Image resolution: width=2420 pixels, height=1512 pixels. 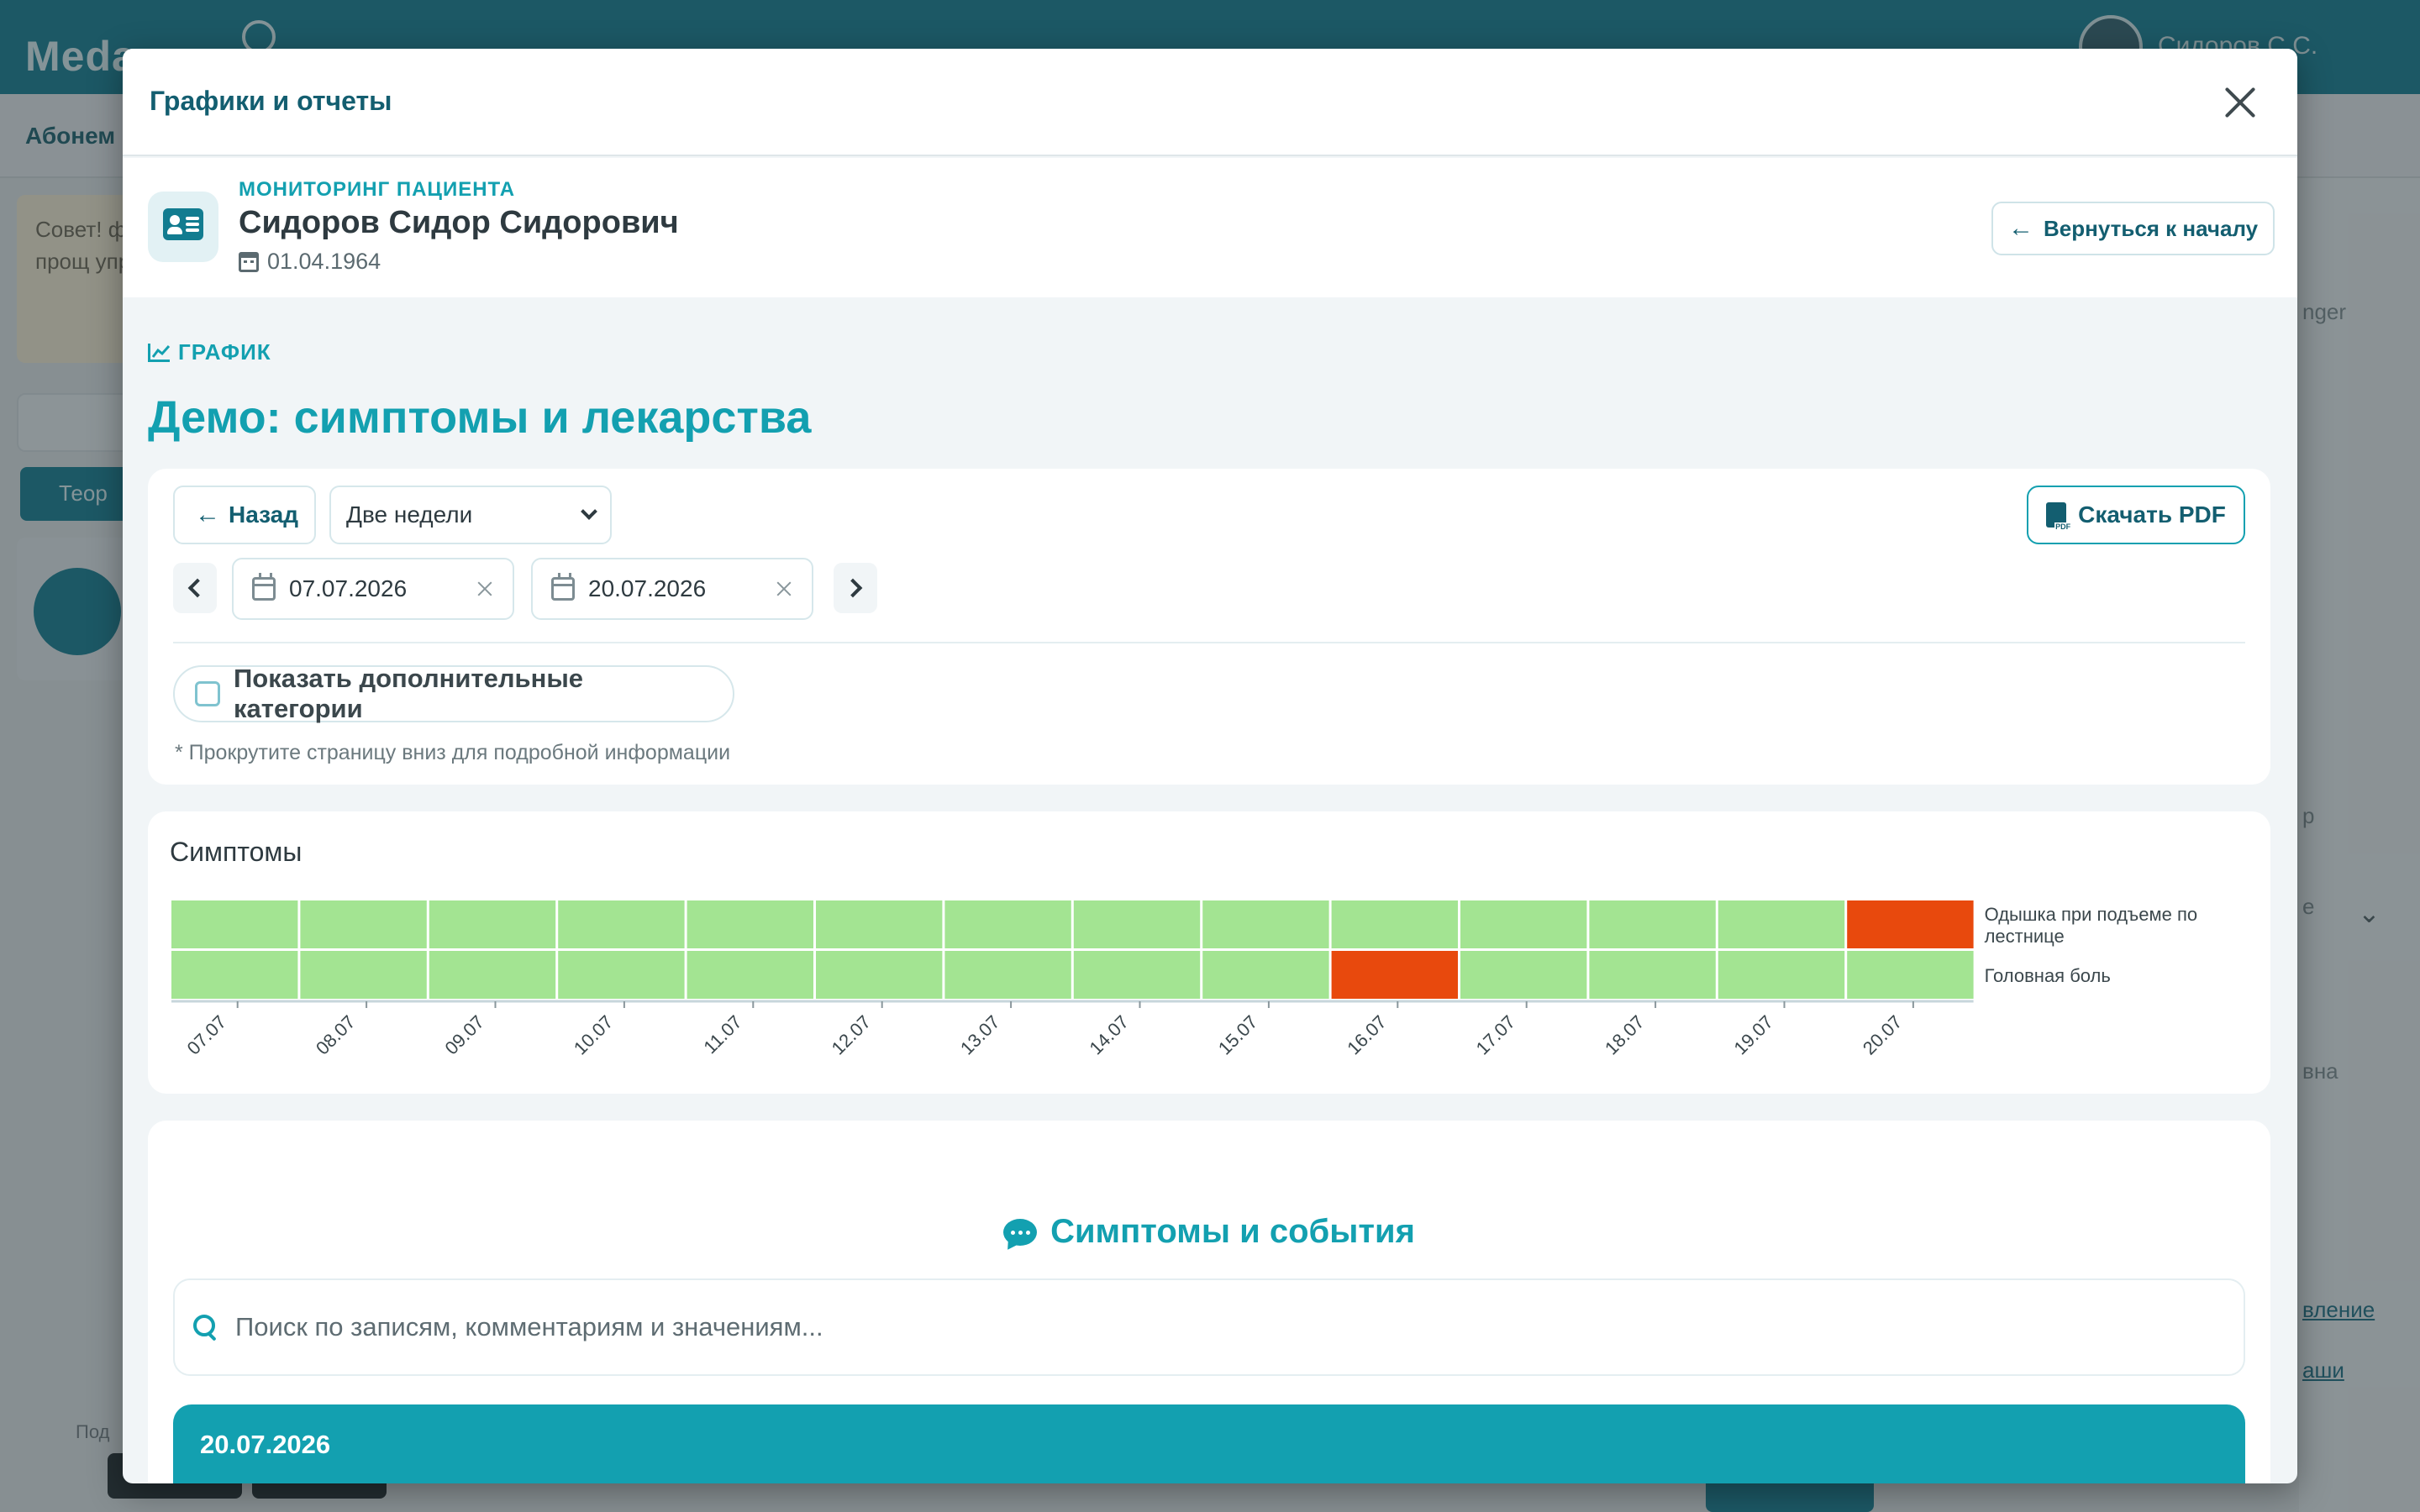 I want to click on search-icon, so click(x=206, y=1327).